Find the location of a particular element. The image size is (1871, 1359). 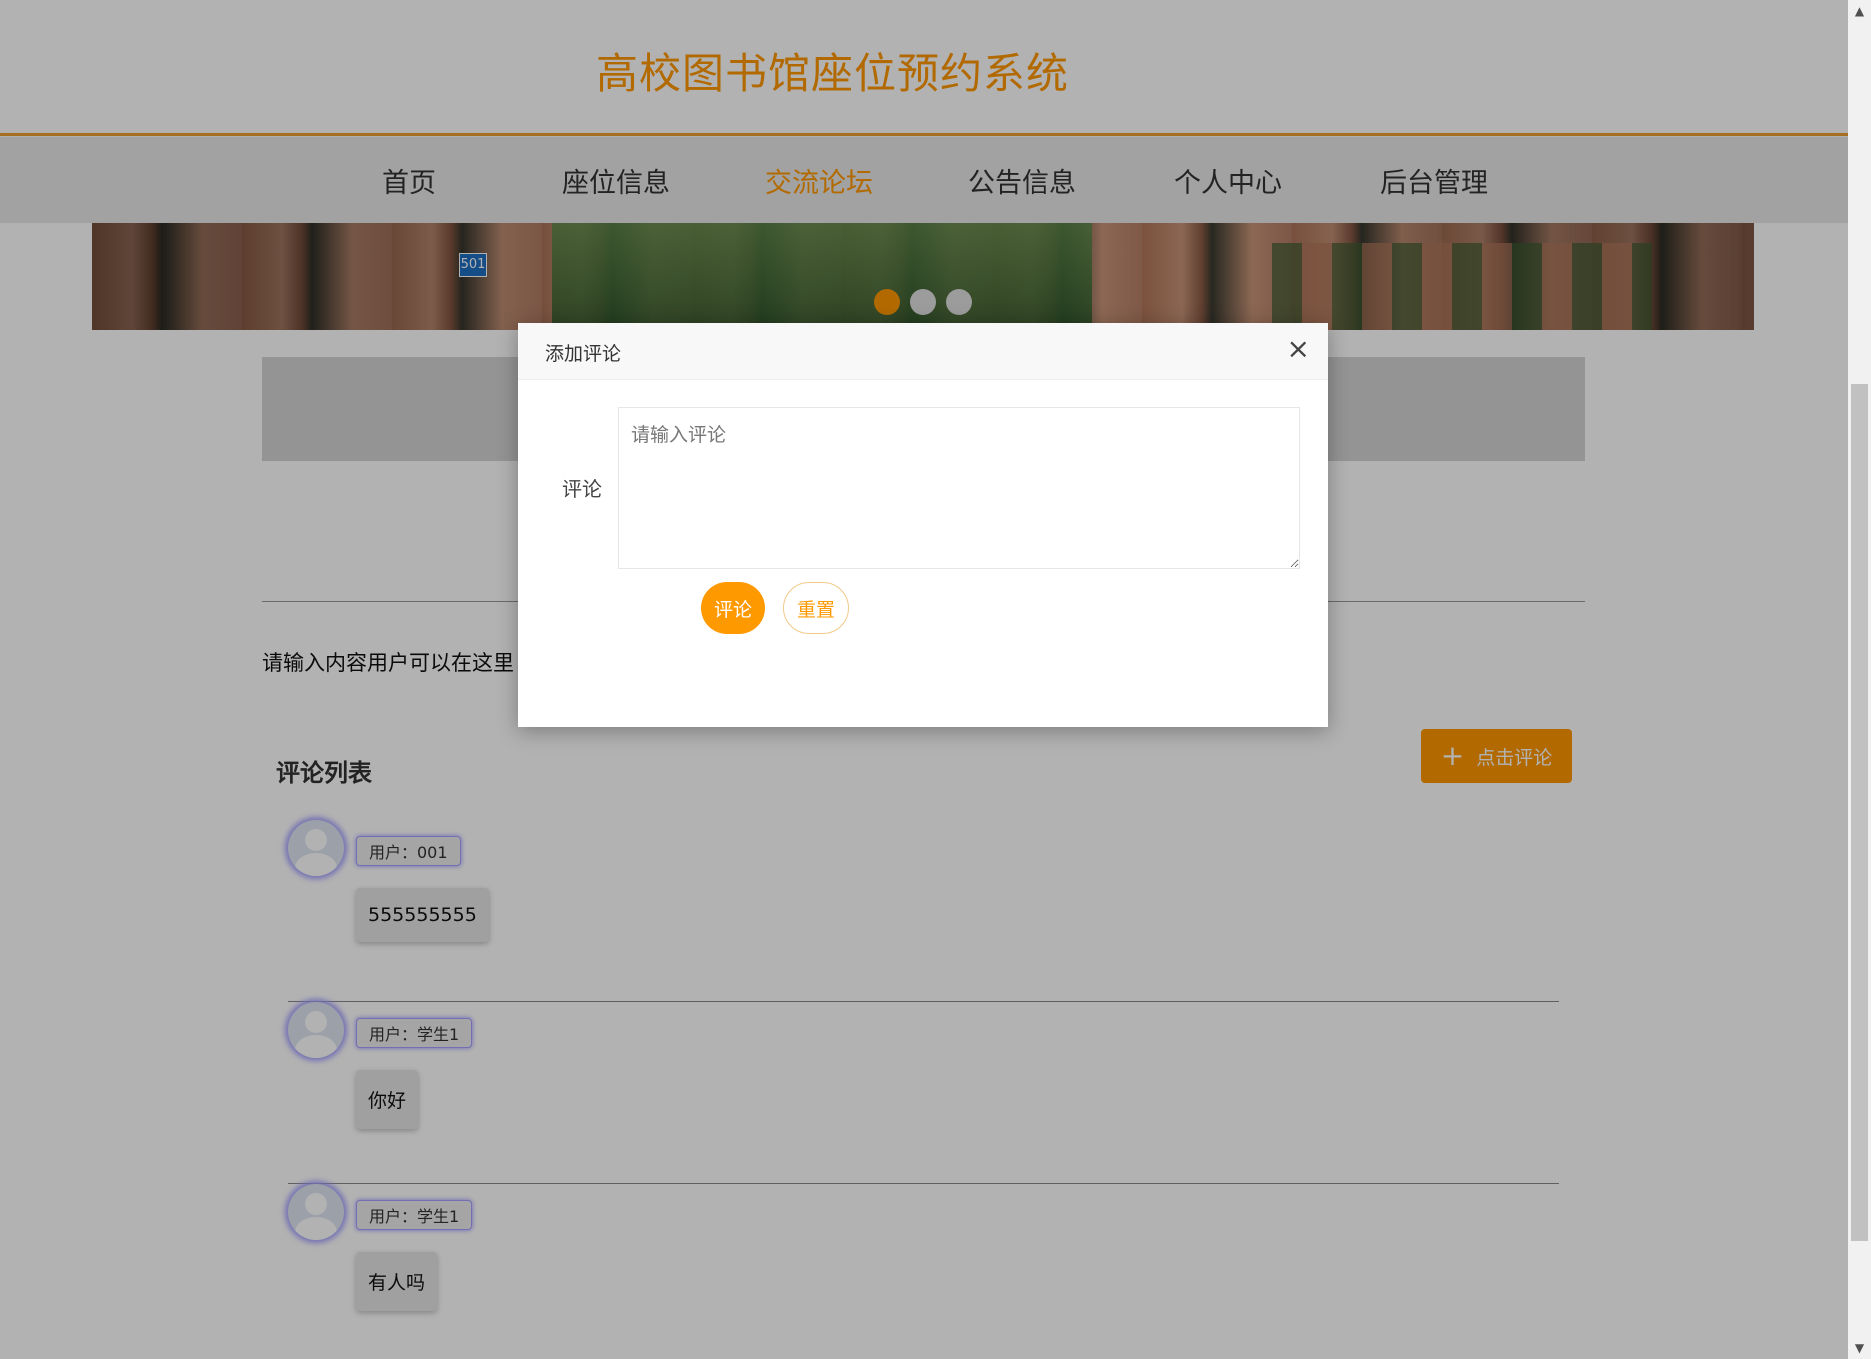

comment-input is located at coordinates (959, 488).